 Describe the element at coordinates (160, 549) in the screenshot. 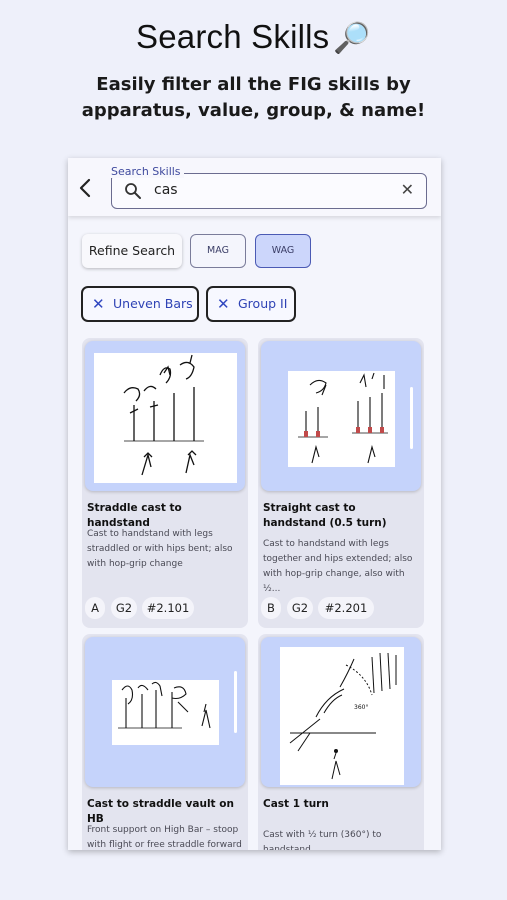

I see `skill-description-line: straddled or with hips bent; also` at that location.